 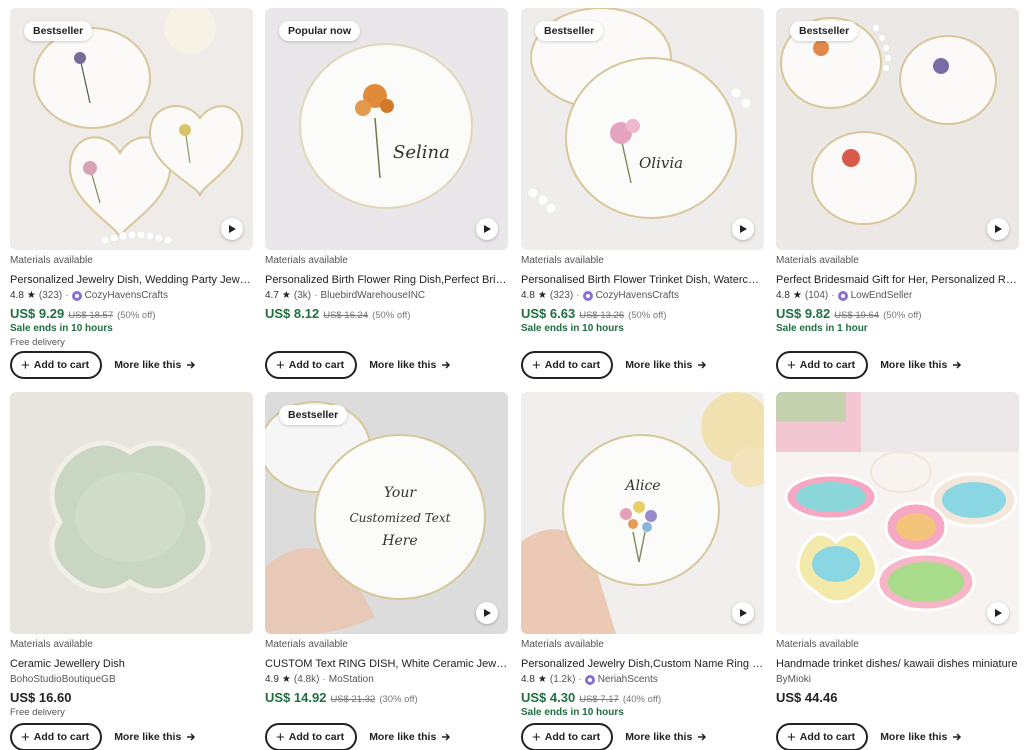 I want to click on original-price: US$ 7.17, so click(x=599, y=699).